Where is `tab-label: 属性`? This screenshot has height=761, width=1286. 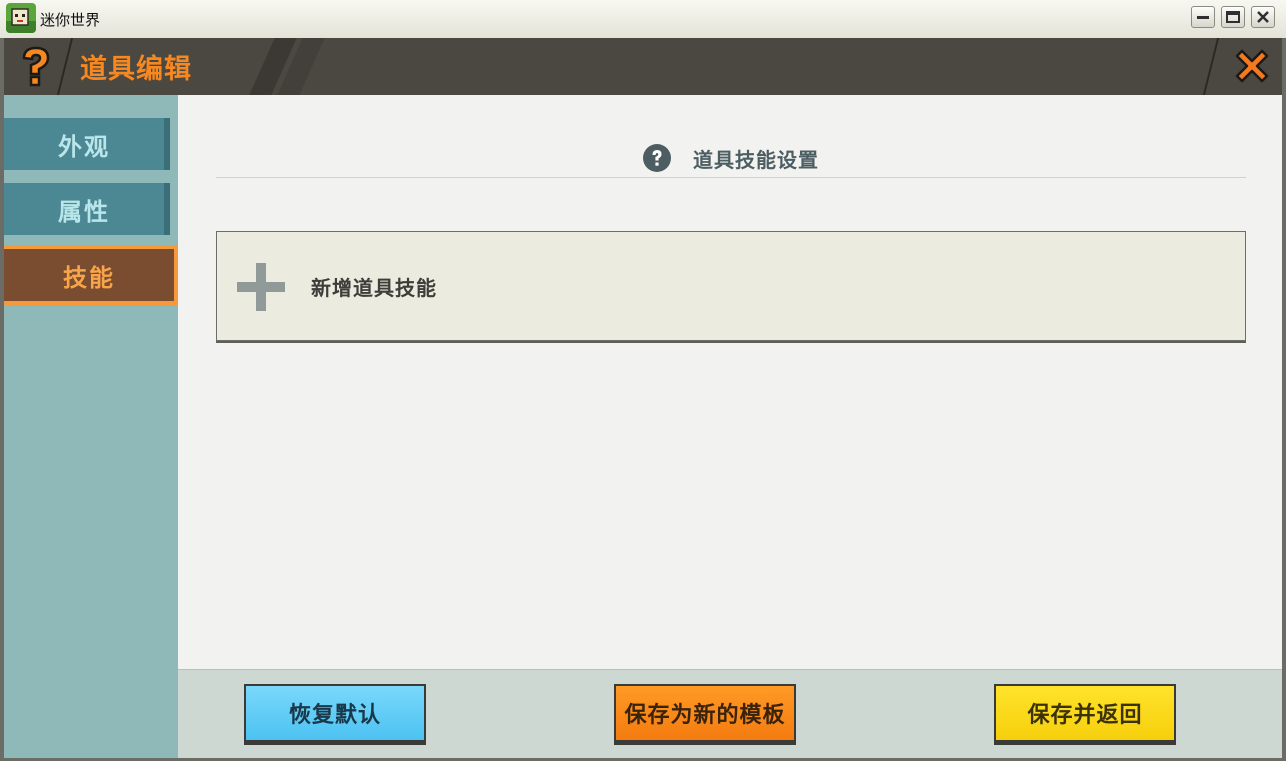
tab-label: 属性 is located at coordinates (84, 211).